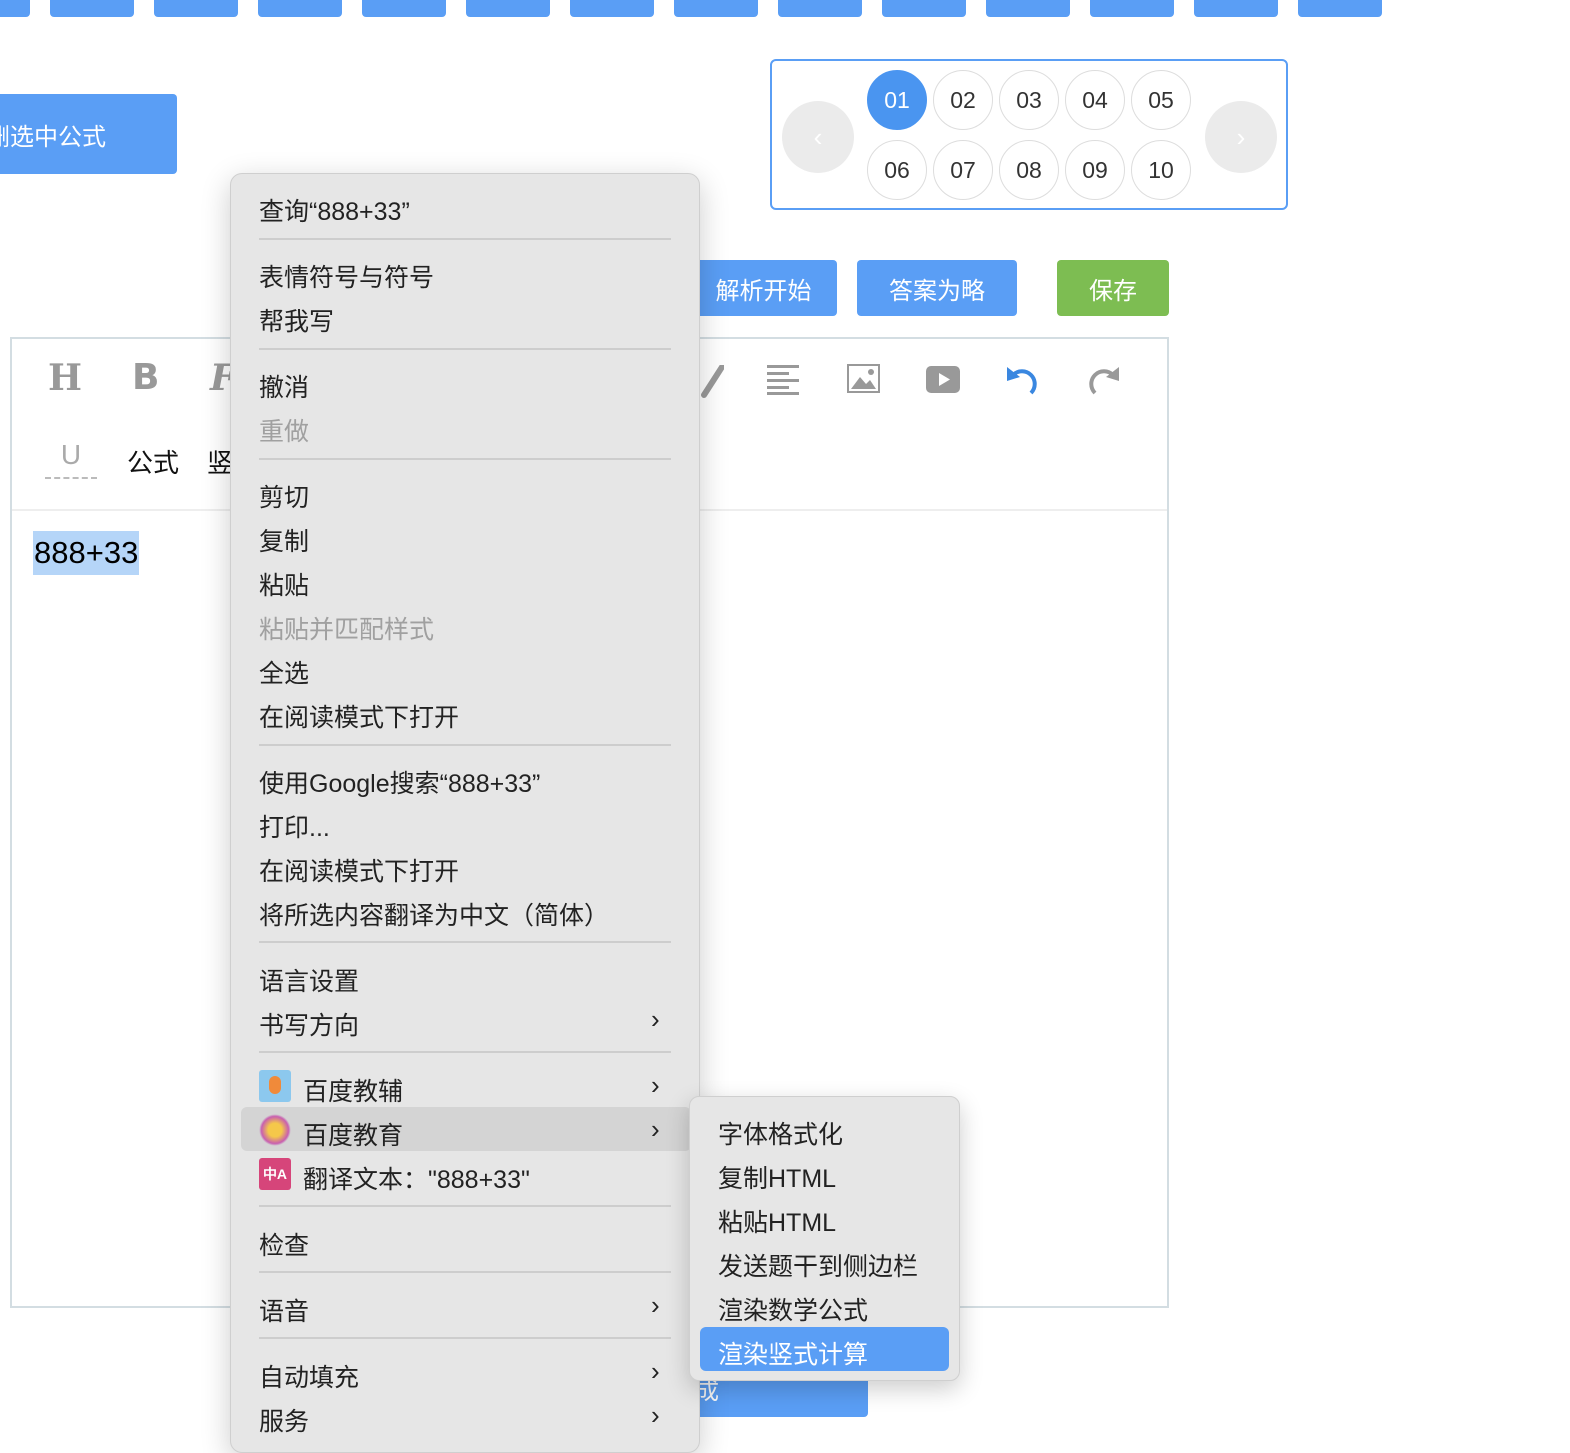 The image size is (1570, 1453). Describe the element at coordinates (65, 378) in the screenshot. I see `heading-button: H` at that location.